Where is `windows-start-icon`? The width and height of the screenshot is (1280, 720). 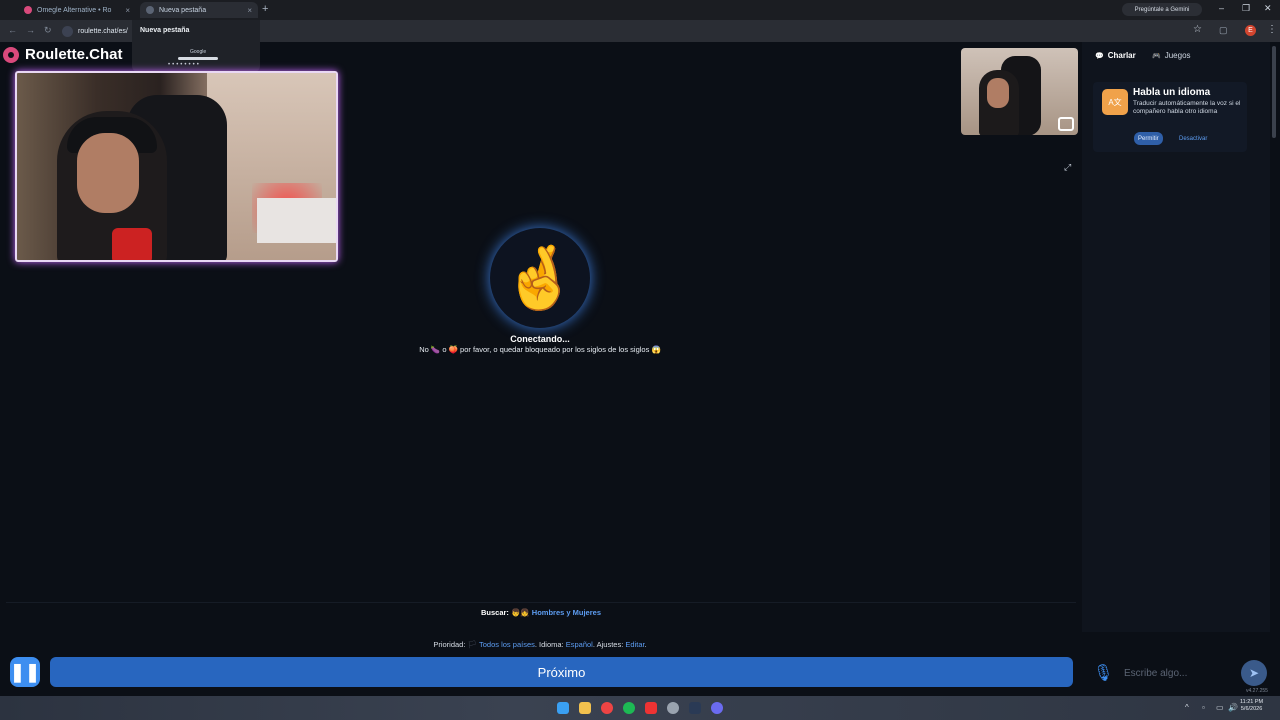 windows-start-icon is located at coordinates (563, 708).